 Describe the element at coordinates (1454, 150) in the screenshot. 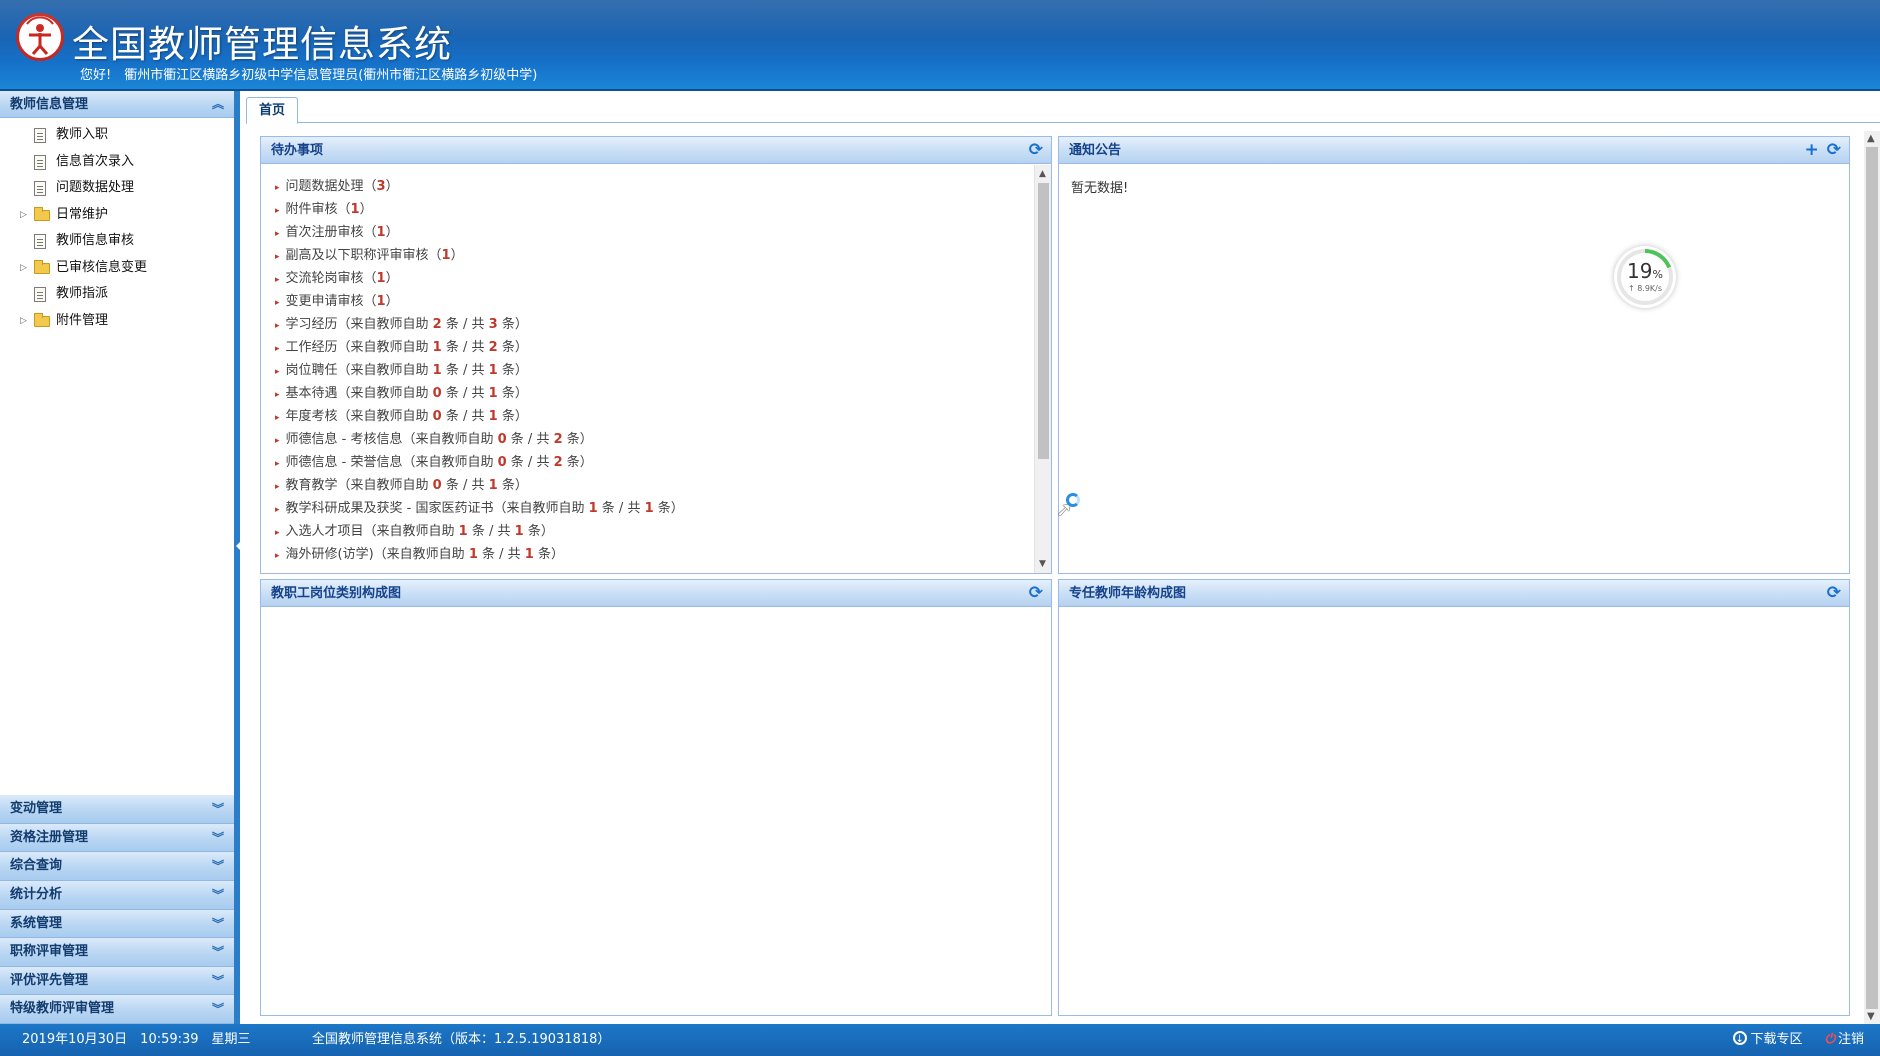

I see `panel-header: 通知公告 + ⟳` at that location.